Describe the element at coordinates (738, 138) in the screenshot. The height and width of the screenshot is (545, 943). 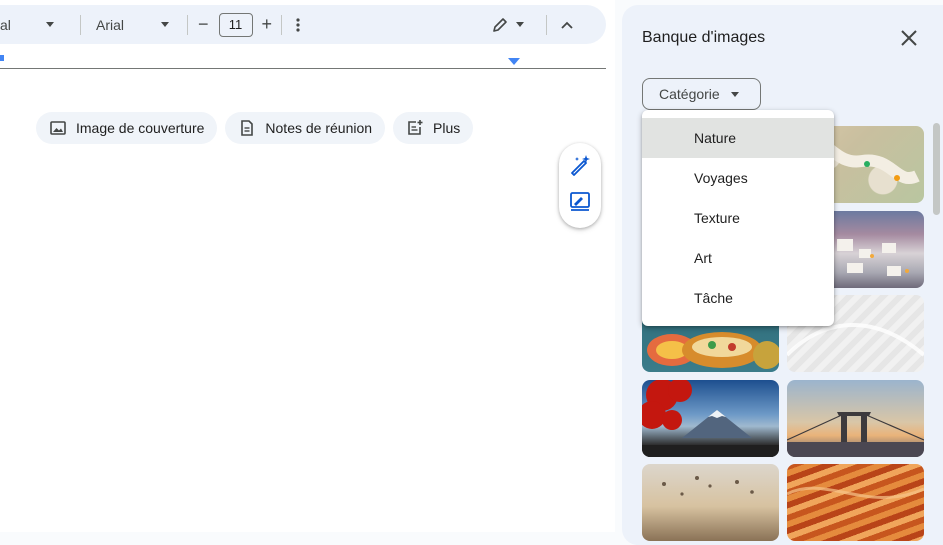
I see `category-option-nature: Nature` at that location.